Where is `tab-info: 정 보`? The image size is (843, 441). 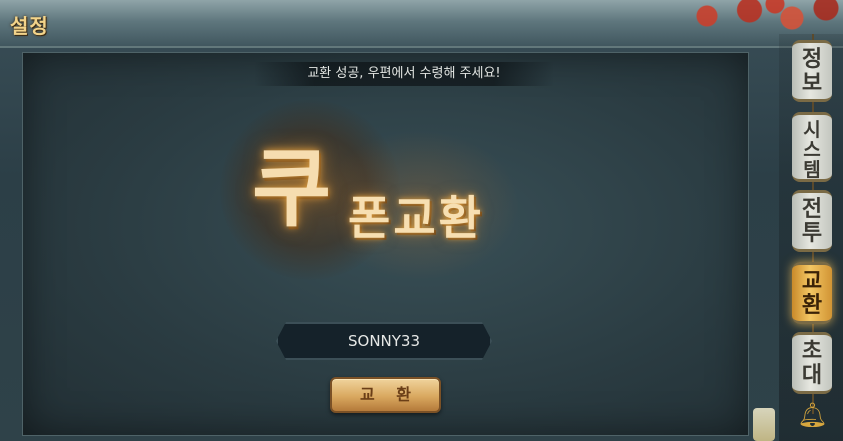
tab-info: 정 보 is located at coordinates (812, 71).